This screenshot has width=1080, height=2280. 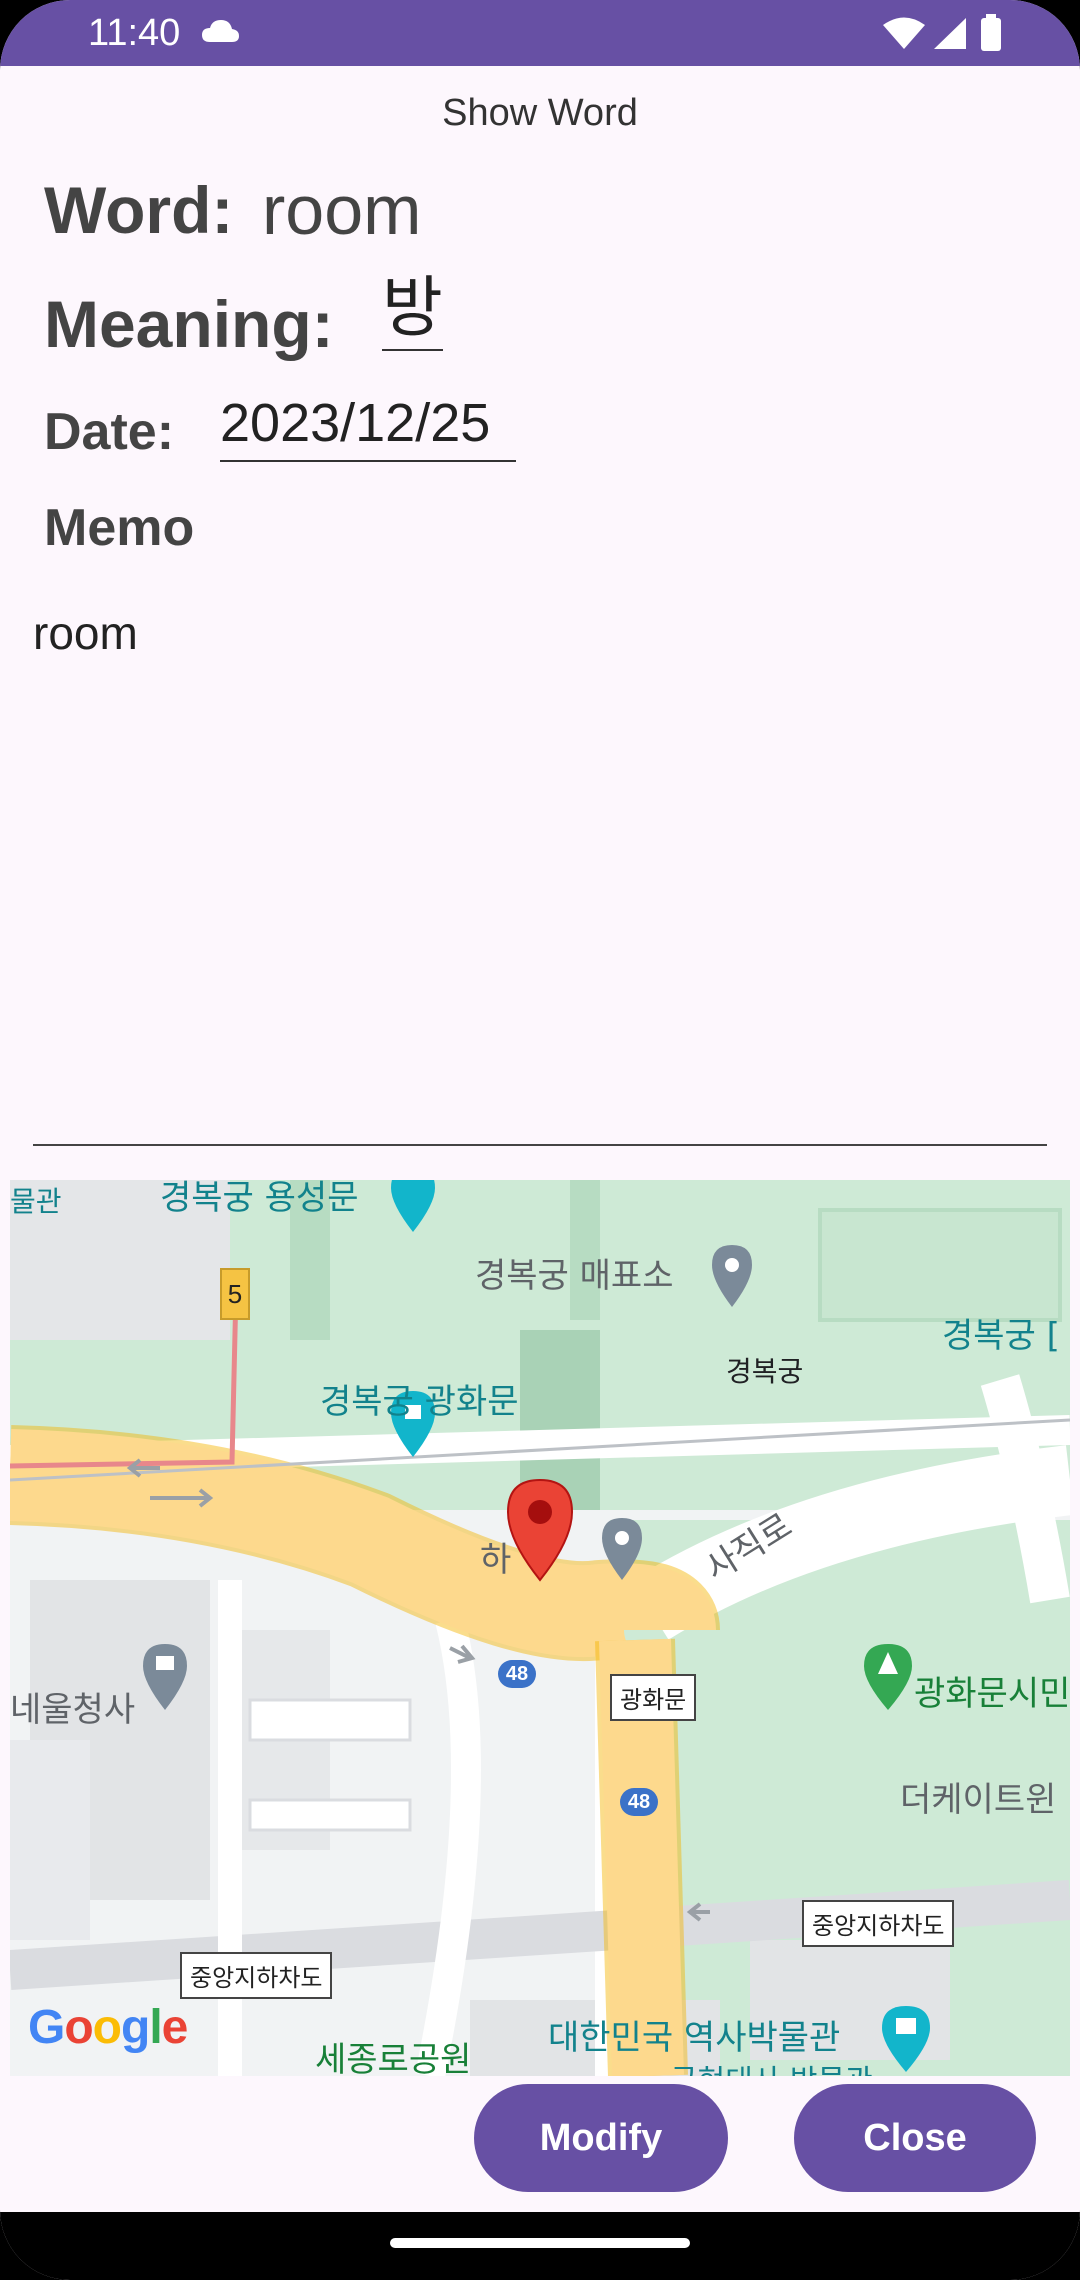 What do you see at coordinates (119, 528) in the screenshot?
I see `memo-label: Memo` at bounding box center [119, 528].